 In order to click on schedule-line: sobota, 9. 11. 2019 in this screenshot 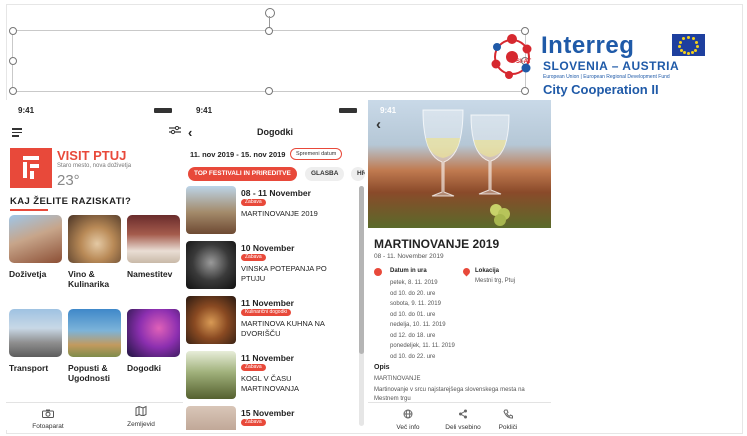, I will do `click(415, 304)`.